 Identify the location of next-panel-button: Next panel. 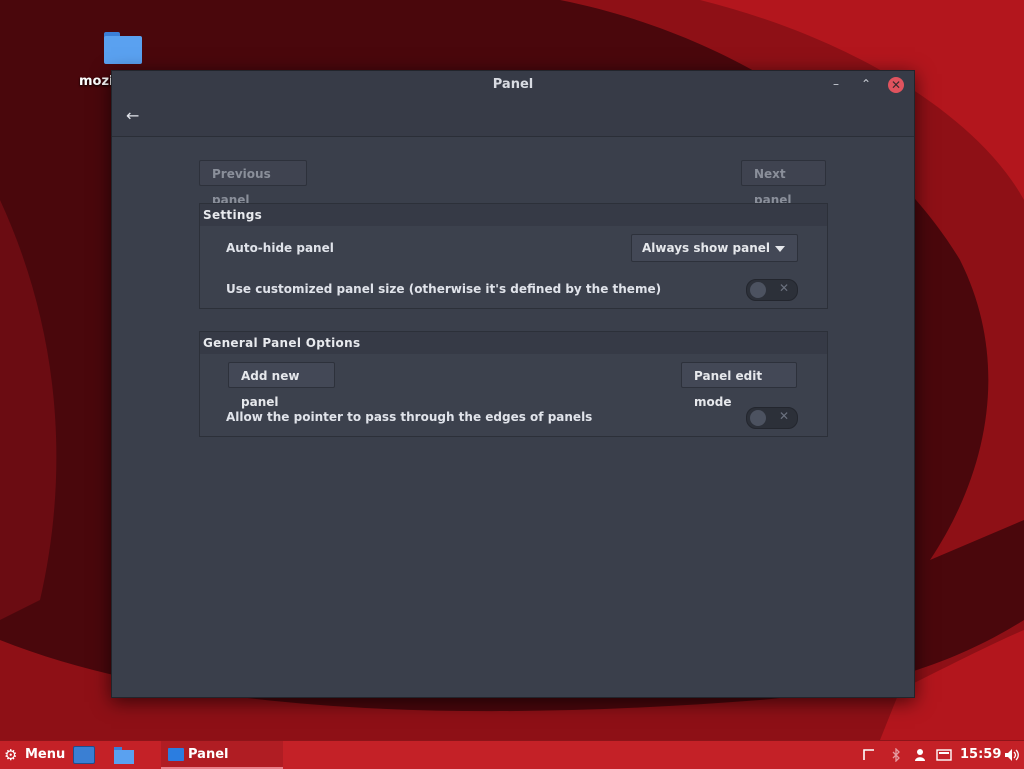
(783, 183).